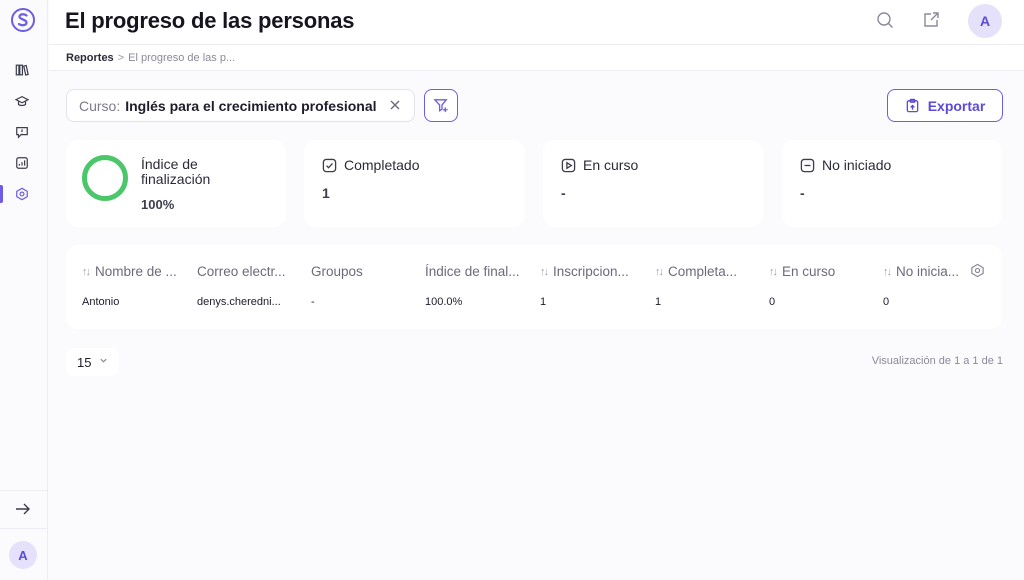  Describe the element at coordinates (937, 361) in the screenshot. I see `pagination-info: Visualización de 1 a 1 de 1` at that location.